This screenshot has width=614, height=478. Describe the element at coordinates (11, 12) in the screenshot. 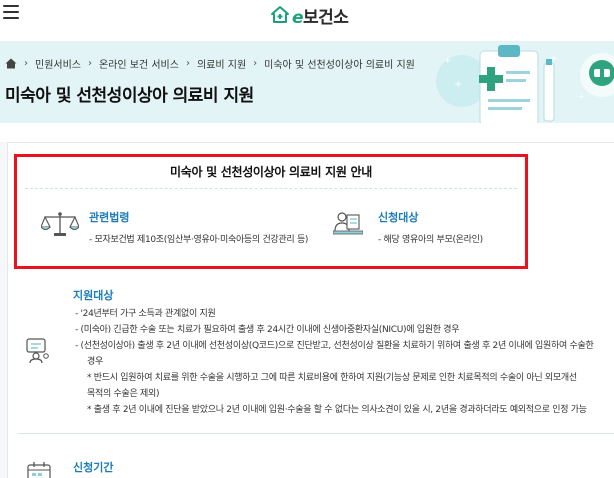

I see `hamburger-icon` at that location.